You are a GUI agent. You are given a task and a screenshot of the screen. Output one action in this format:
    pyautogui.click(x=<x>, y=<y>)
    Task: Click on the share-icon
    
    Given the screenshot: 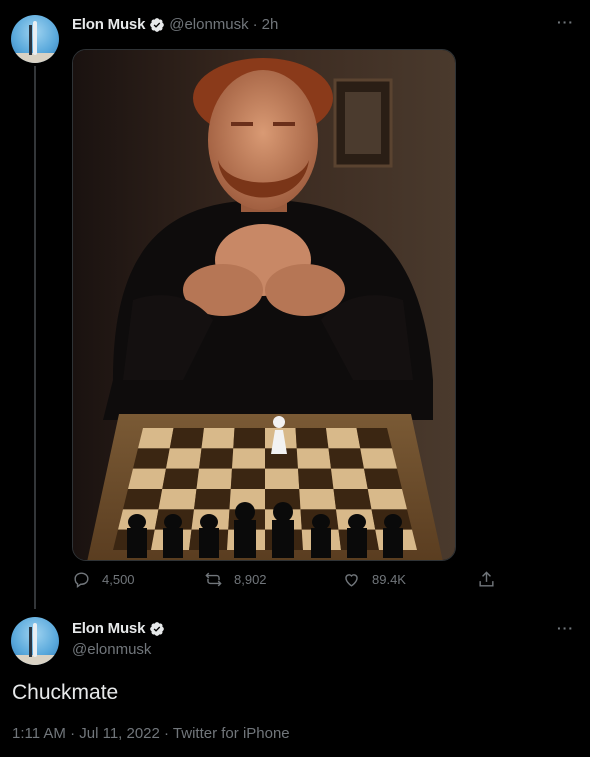 What is the action you would take?
    pyautogui.click(x=486, y=579)
    